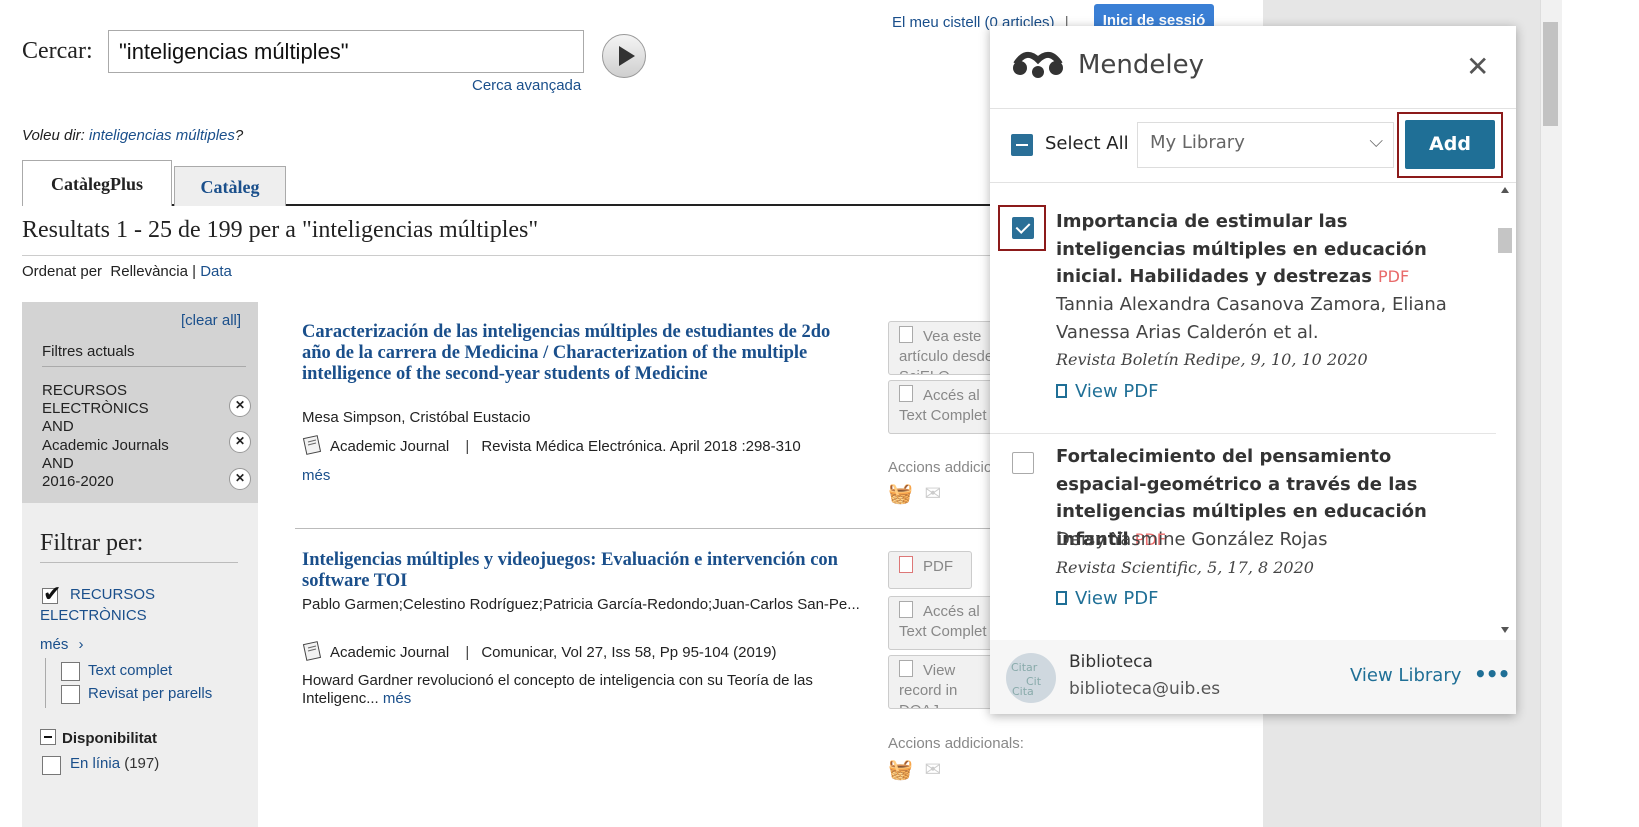 The width and height of the screenshot is (1639, 827). Describe the element at coordinates (57, 51) in the screenshot. I see `search-label: Cercar:` at that location.